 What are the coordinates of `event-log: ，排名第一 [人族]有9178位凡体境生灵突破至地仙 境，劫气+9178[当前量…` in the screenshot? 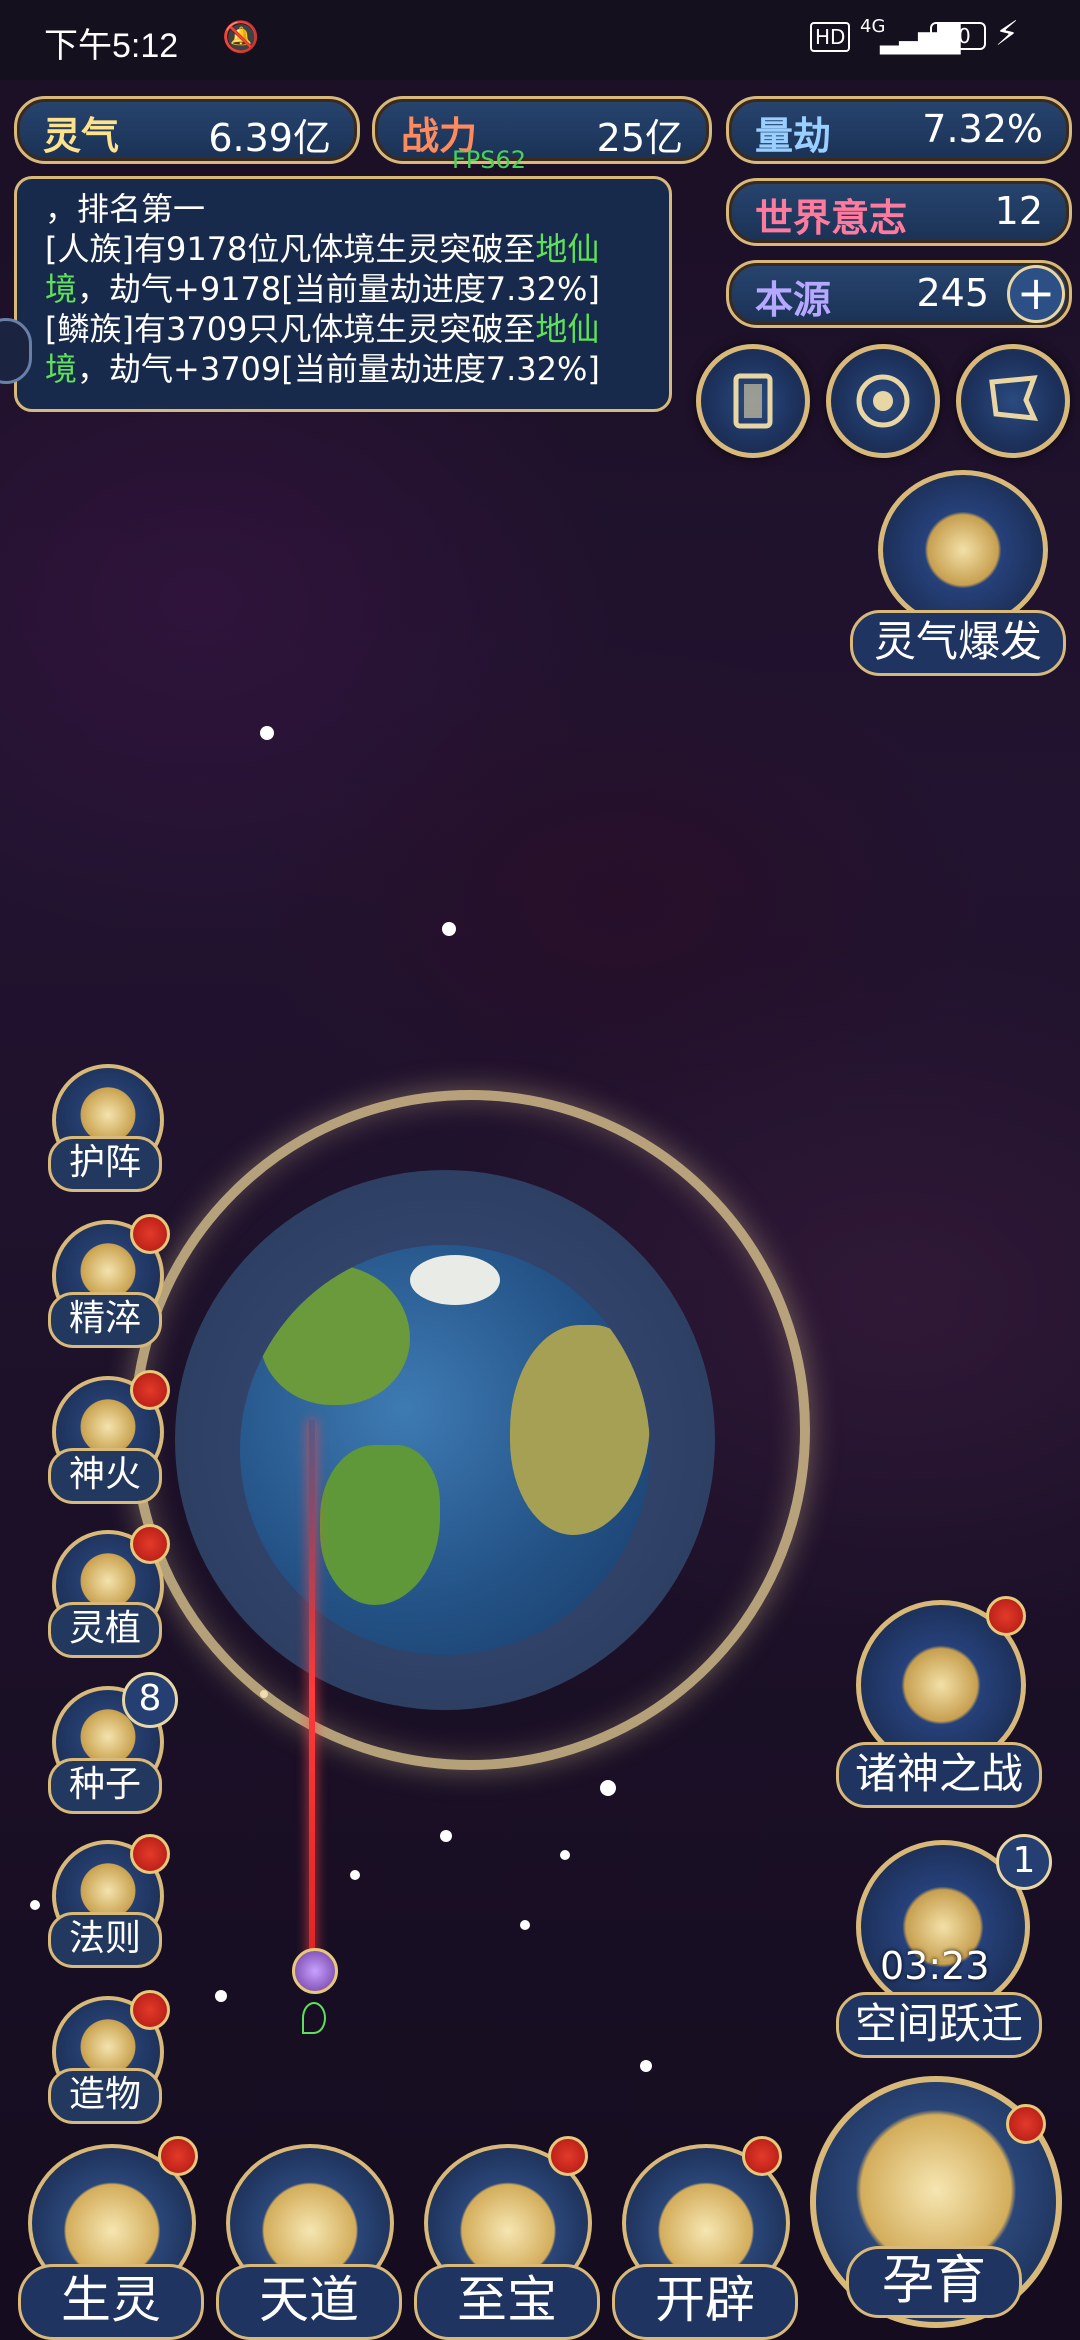 It's located at (343, 294).